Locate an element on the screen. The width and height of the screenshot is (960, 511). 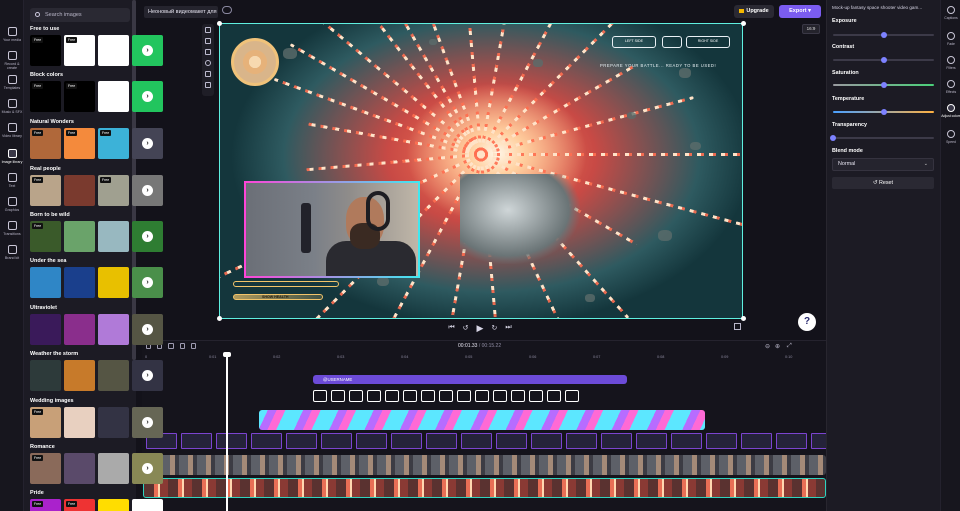
pip-icon is located at coordinates (208, 52).